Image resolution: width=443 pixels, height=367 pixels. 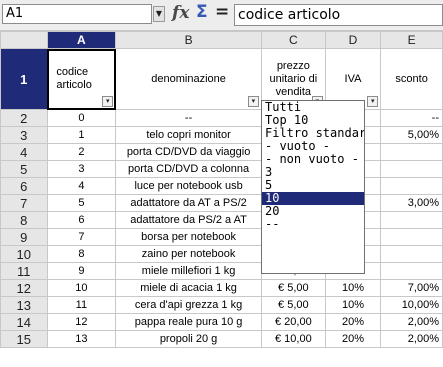 I want to click on formula-input: codice articolo, so click(x=338, y=15).